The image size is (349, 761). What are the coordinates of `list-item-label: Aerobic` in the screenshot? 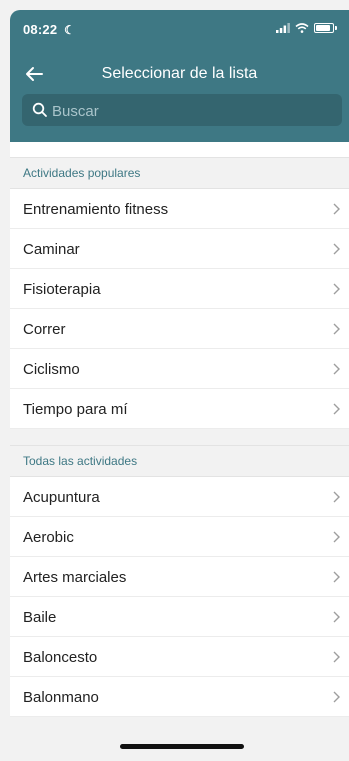 It's located at (48, 537).